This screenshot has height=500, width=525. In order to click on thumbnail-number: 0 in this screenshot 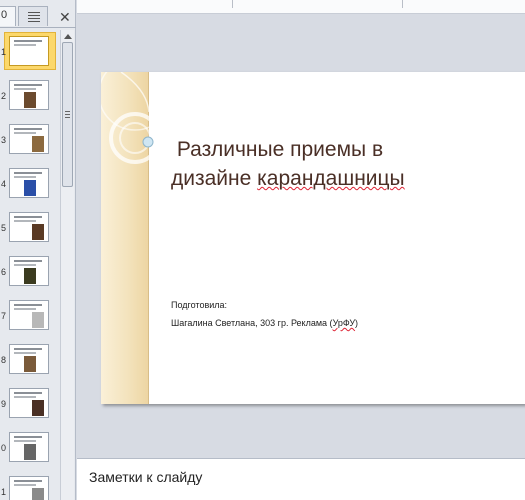, I will do `click(3, 448)`.